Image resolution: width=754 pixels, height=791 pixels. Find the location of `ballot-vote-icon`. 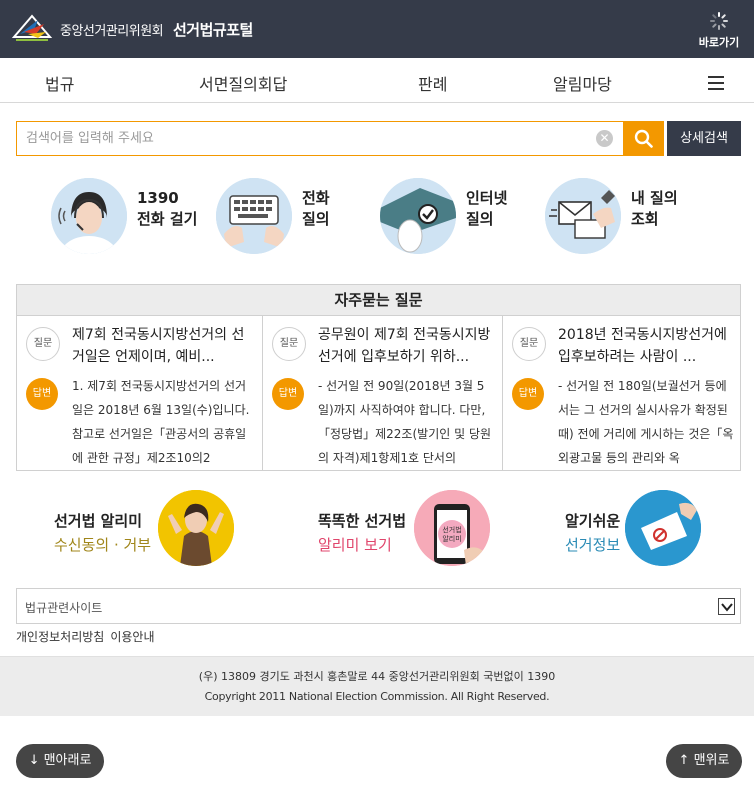

ballot-vote-icon is located at coordinates (663, 528).